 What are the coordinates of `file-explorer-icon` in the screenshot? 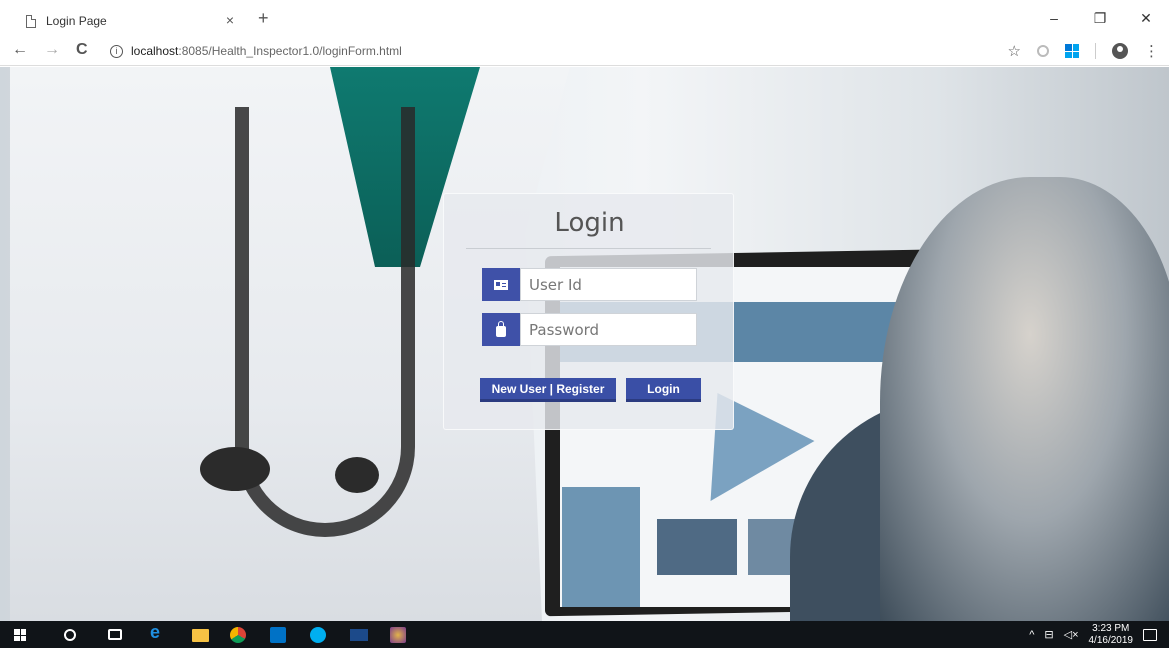 It's located at (200, 635).